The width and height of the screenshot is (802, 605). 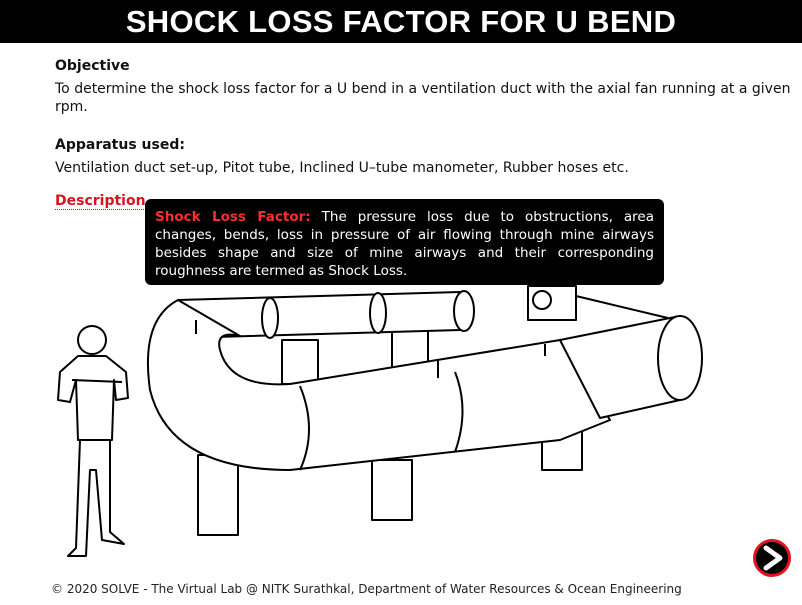 I want to click on next-button, so click(x=772, y=558).